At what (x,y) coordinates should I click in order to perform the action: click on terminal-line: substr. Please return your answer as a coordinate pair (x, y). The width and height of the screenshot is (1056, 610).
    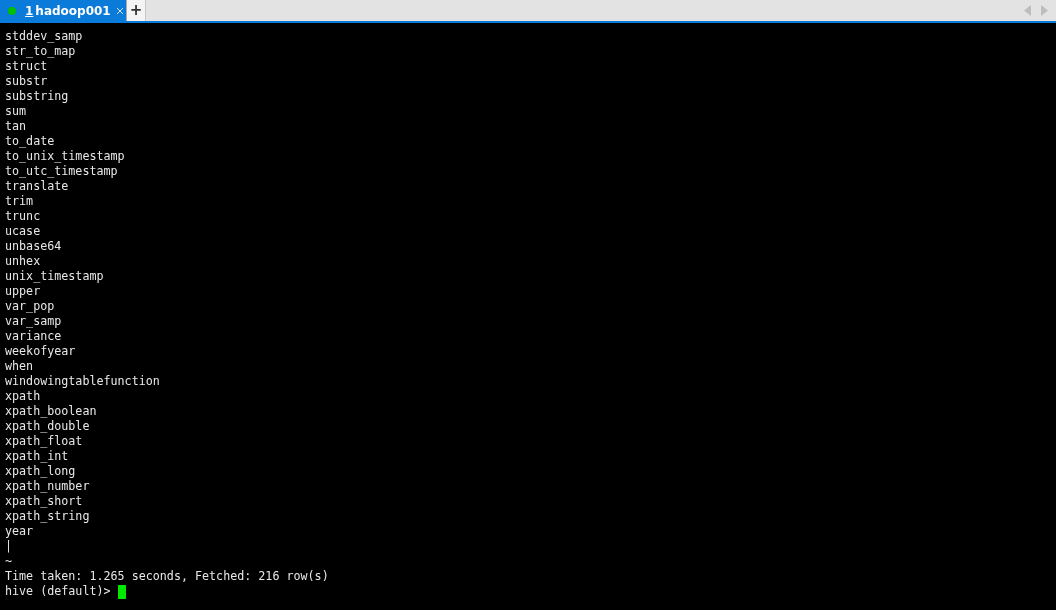
    Looking at the image, I should click on (27, 81).